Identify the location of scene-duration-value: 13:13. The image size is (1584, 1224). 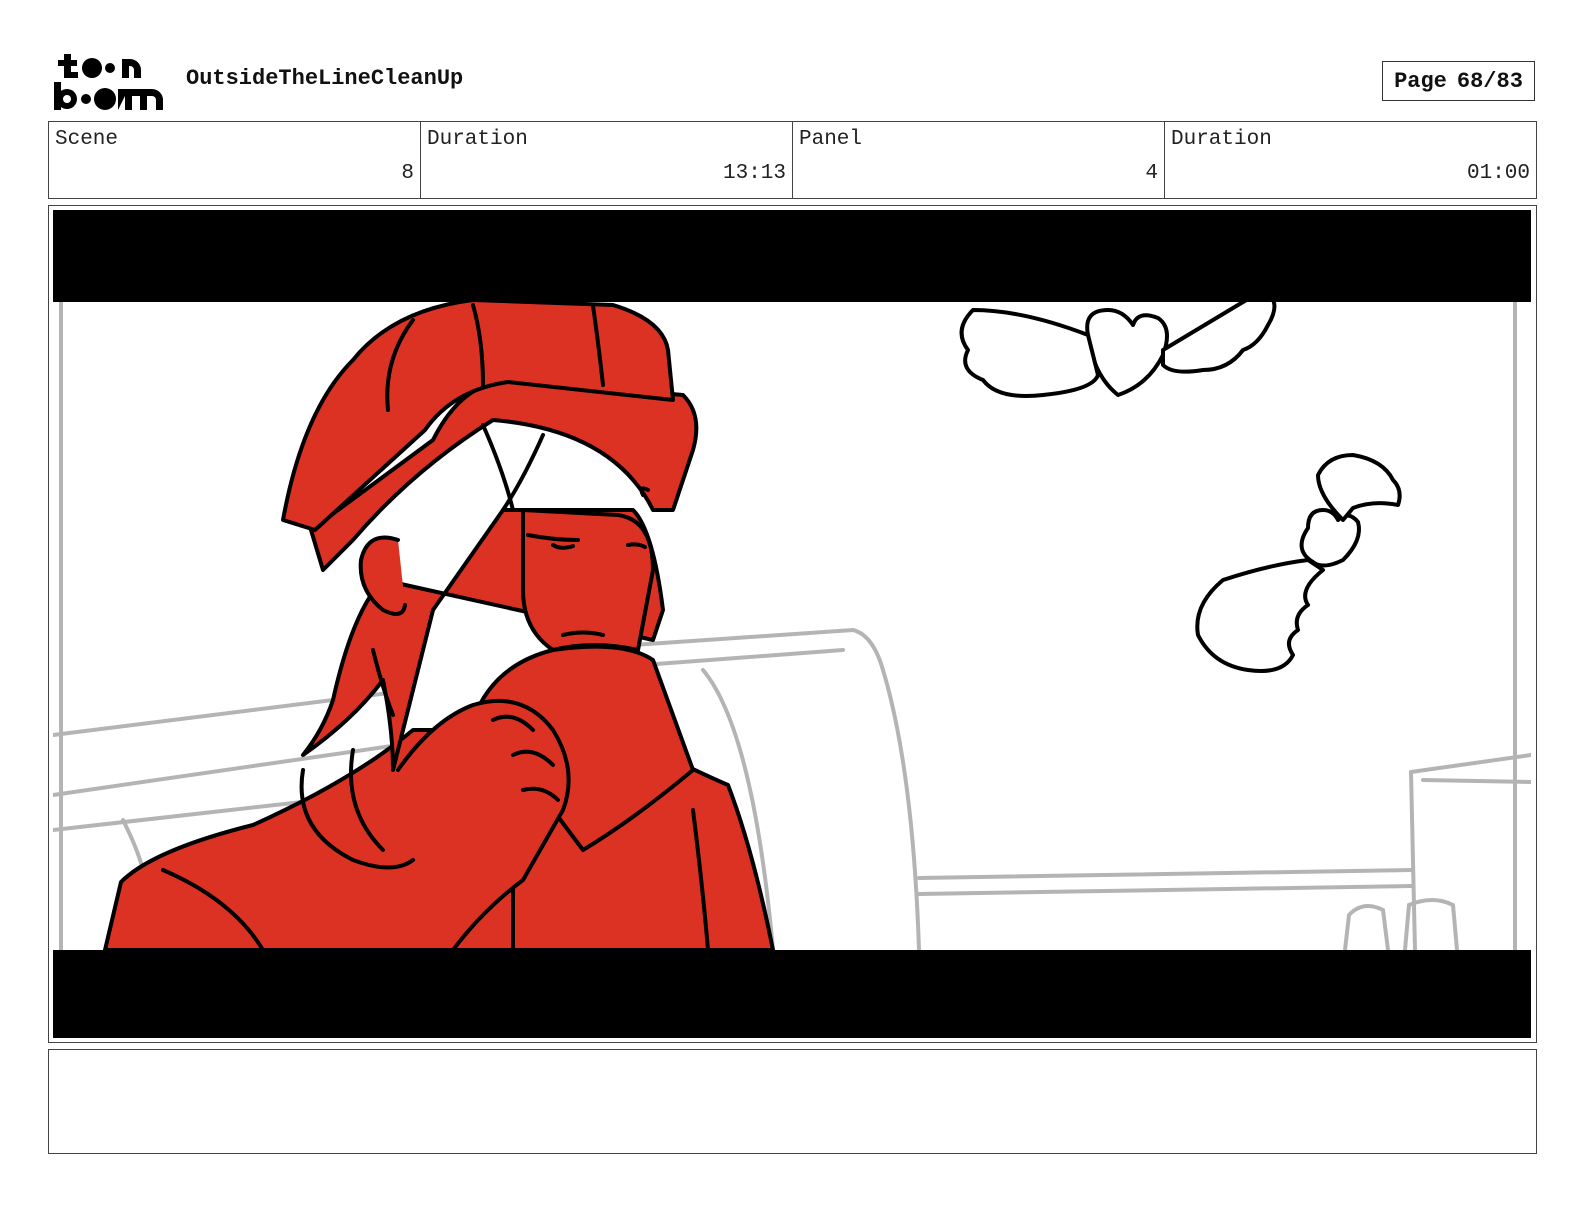
(754, 173).